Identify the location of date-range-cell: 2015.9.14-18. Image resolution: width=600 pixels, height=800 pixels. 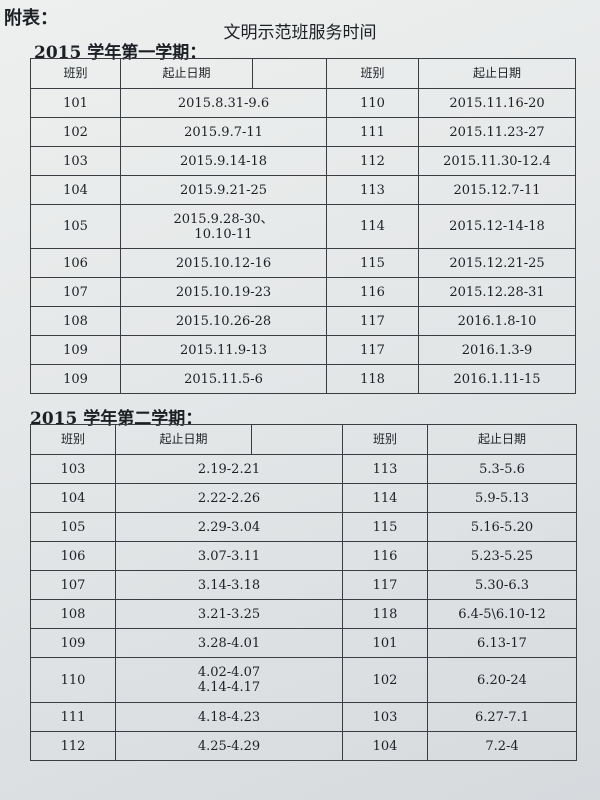
(223, 161).